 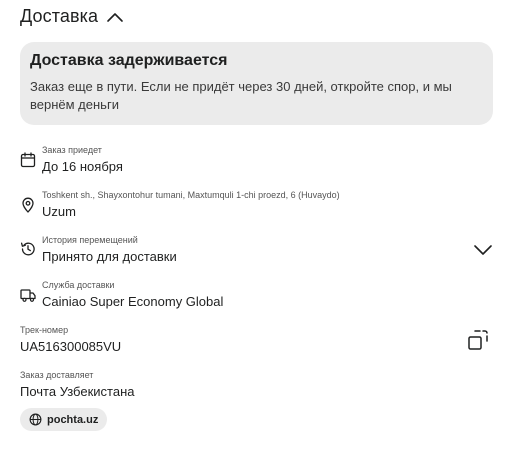 I want to click on tracking-row: Трек-номер UA516300085VU, so click(x=256, y=341).